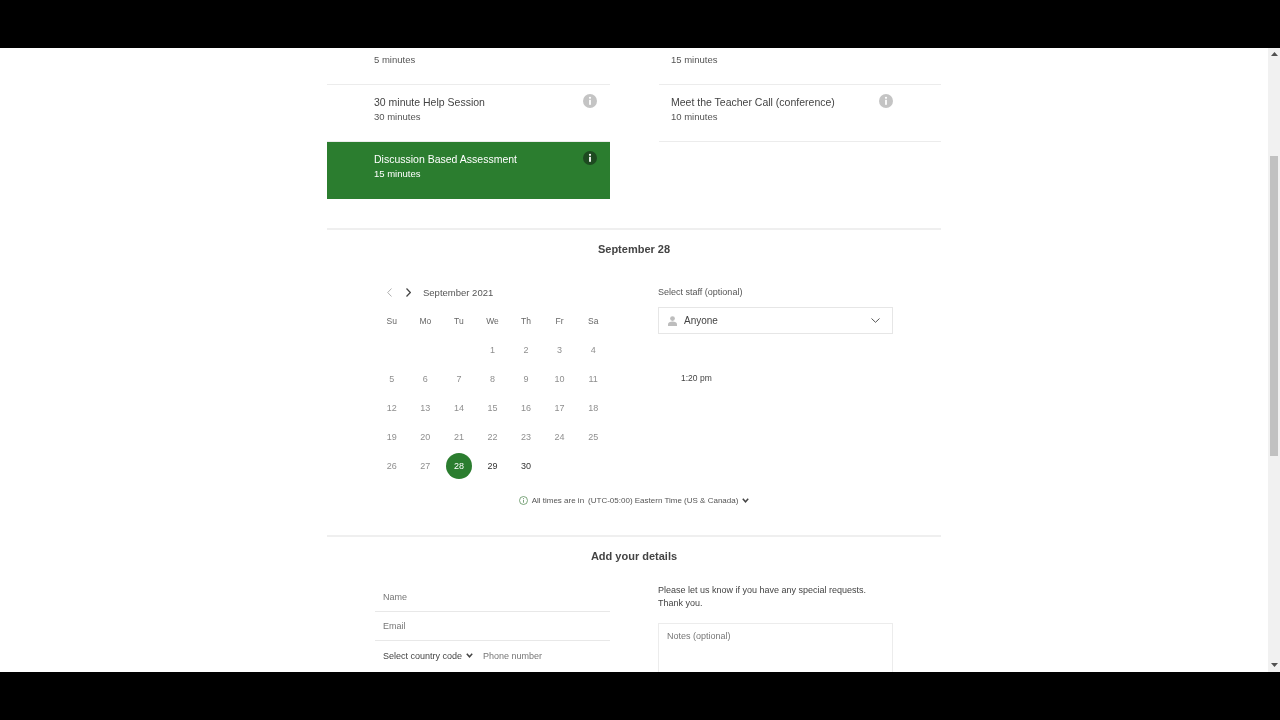 The image size is (1280, 720). I want to click on weekday-label: Fr, so click(559, 320).